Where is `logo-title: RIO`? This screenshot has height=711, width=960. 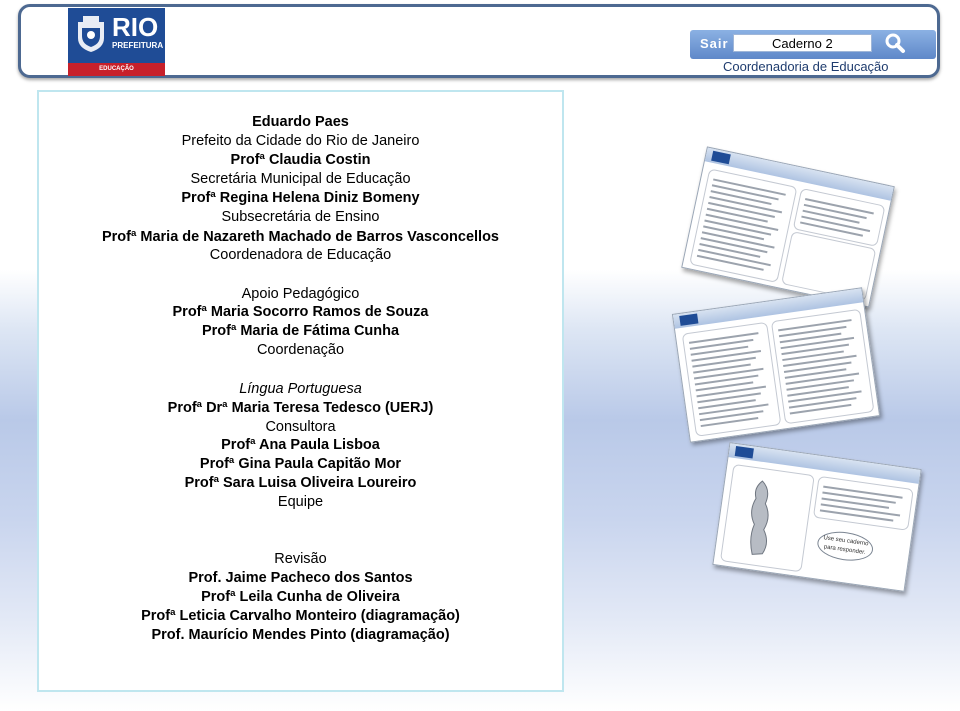
logo-title: RIO is located at coordinates (135, 27).